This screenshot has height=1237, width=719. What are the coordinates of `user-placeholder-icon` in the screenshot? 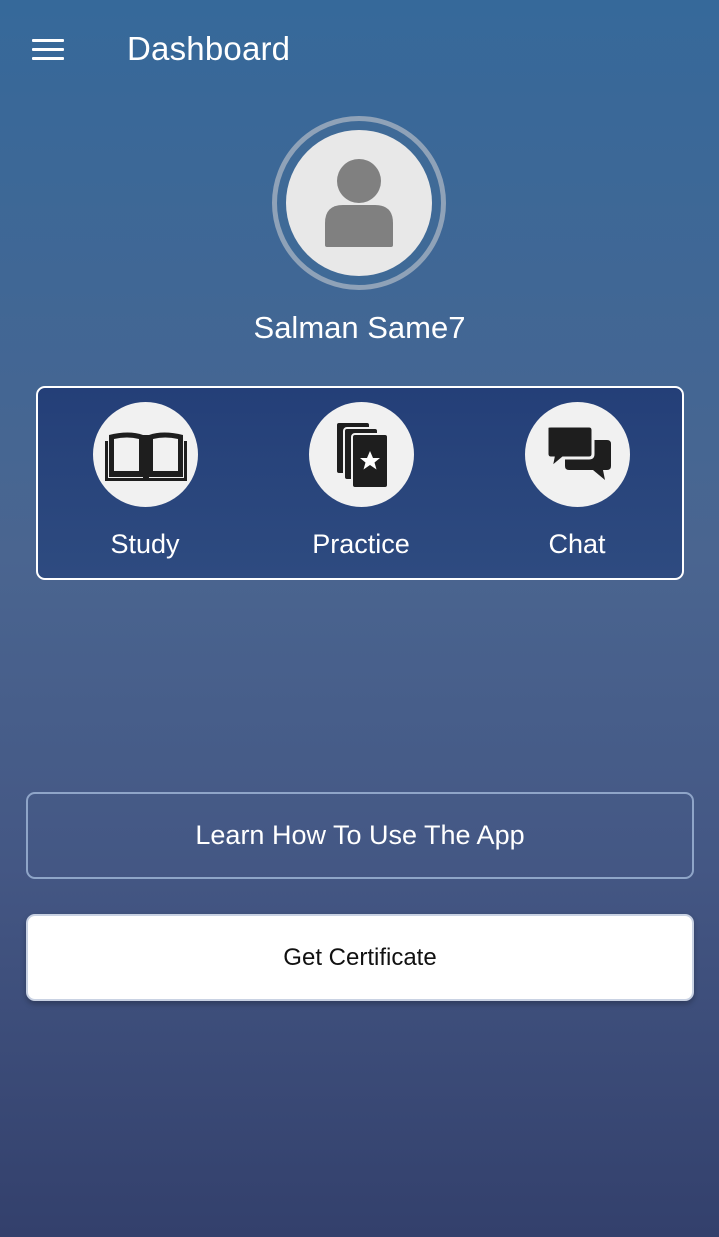 It's located at (359, 203).